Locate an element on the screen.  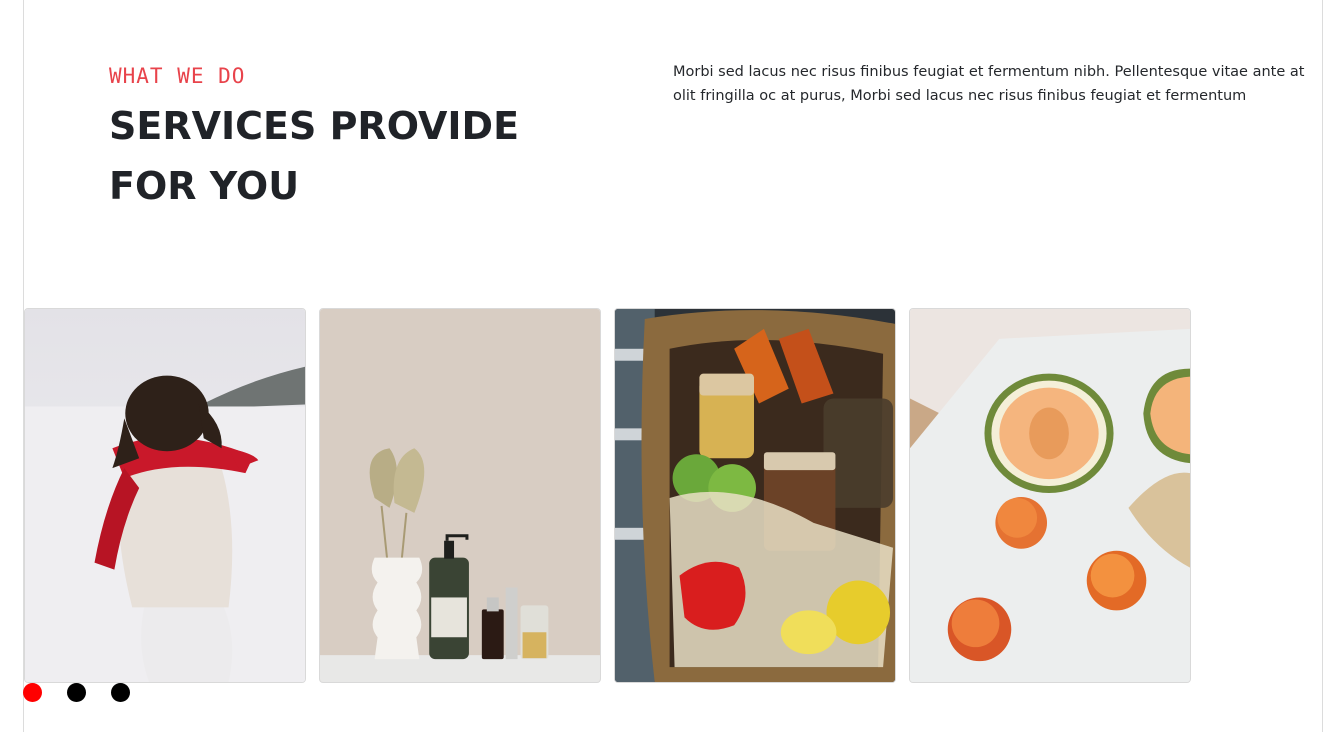
carousel-dot-1-active is located at coordinates (32, 692).